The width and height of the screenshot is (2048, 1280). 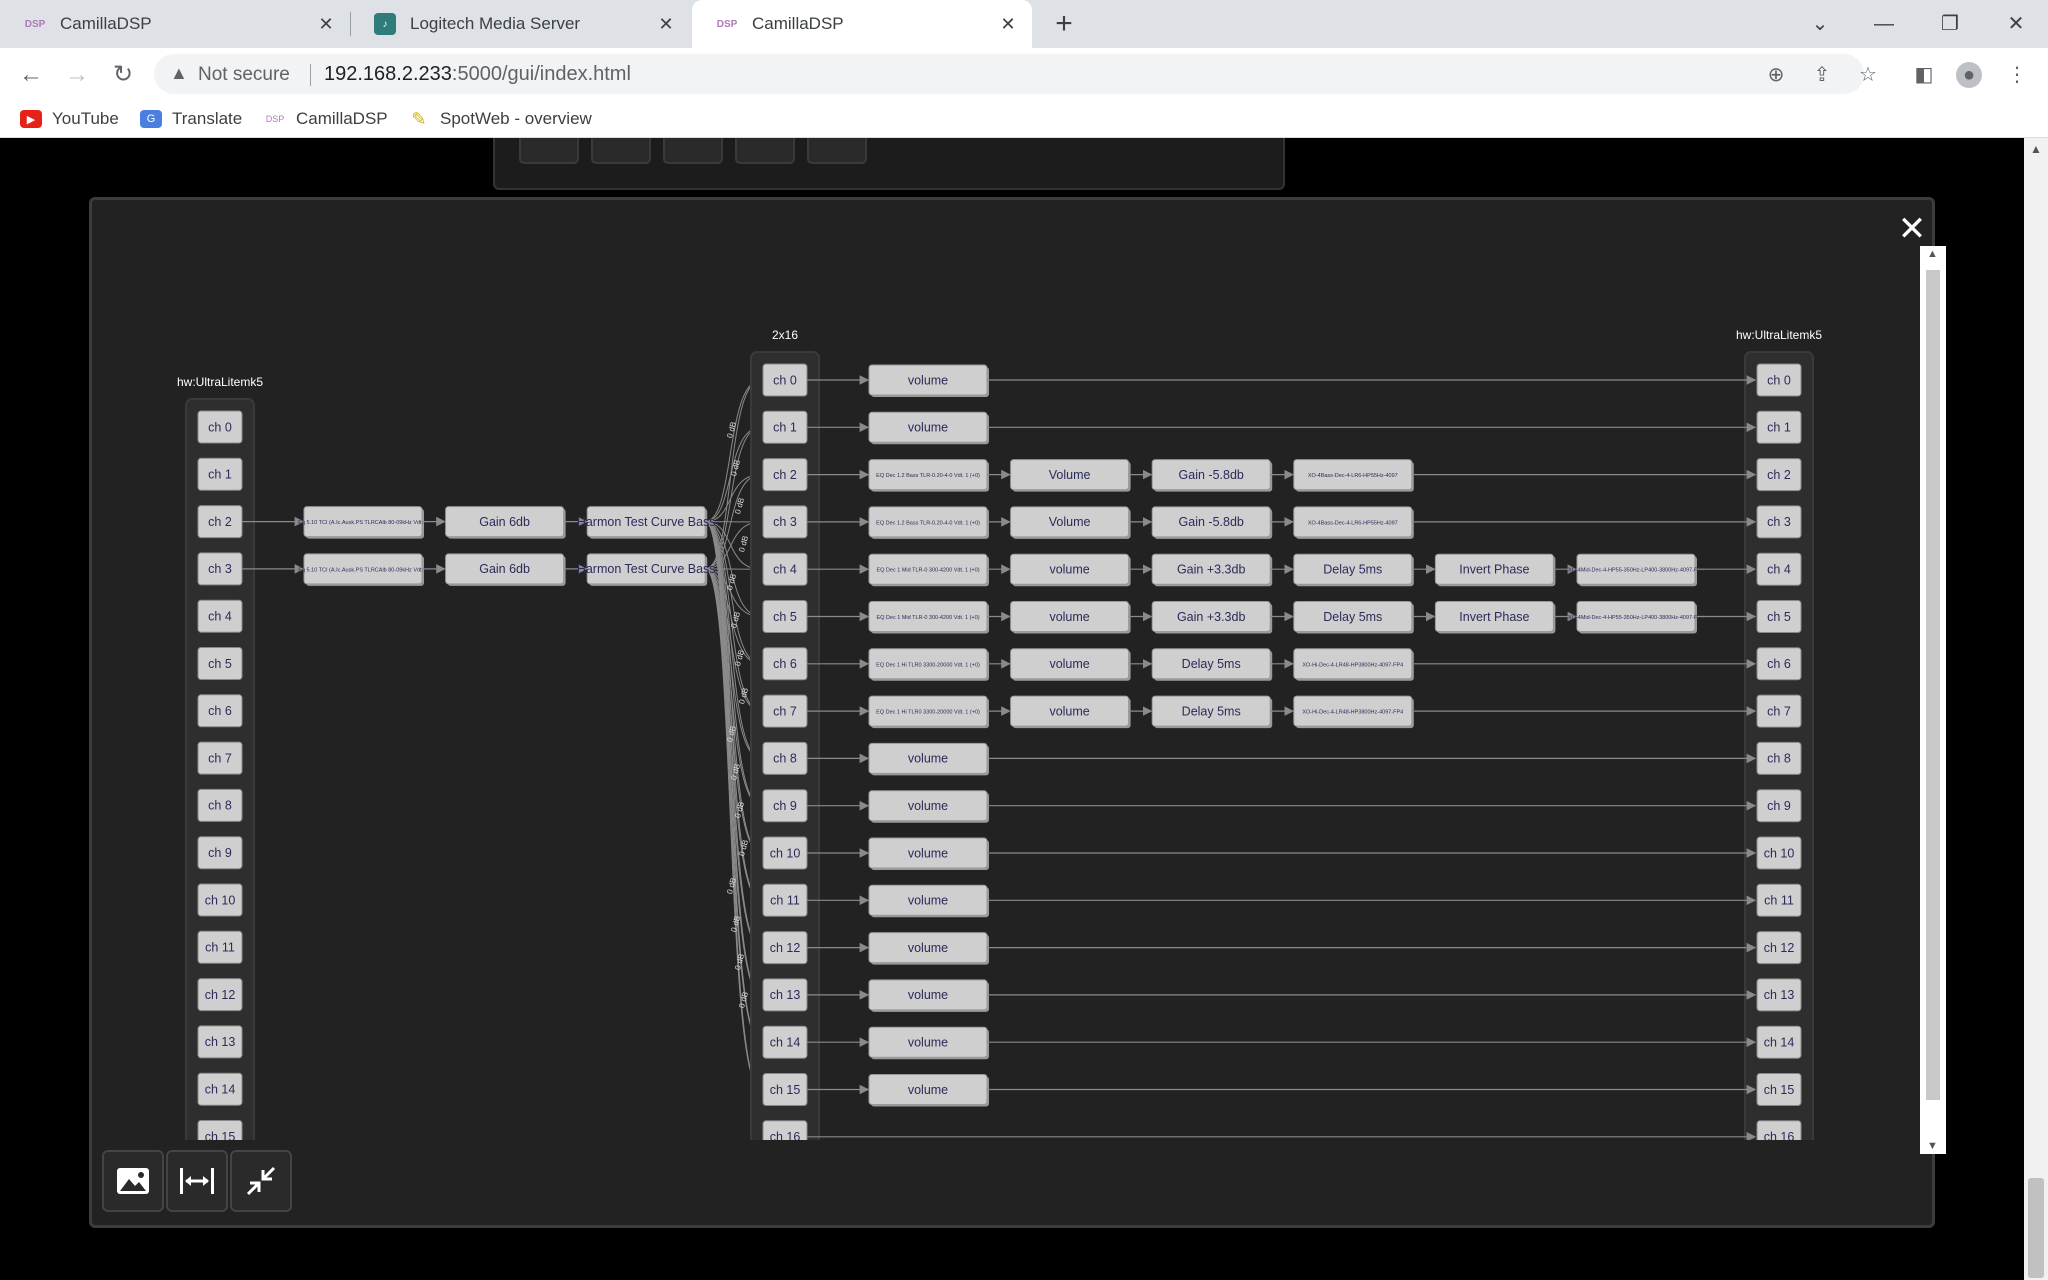 I want to click on tab-search-icon: ⌄, so click(x=1820, y=24).